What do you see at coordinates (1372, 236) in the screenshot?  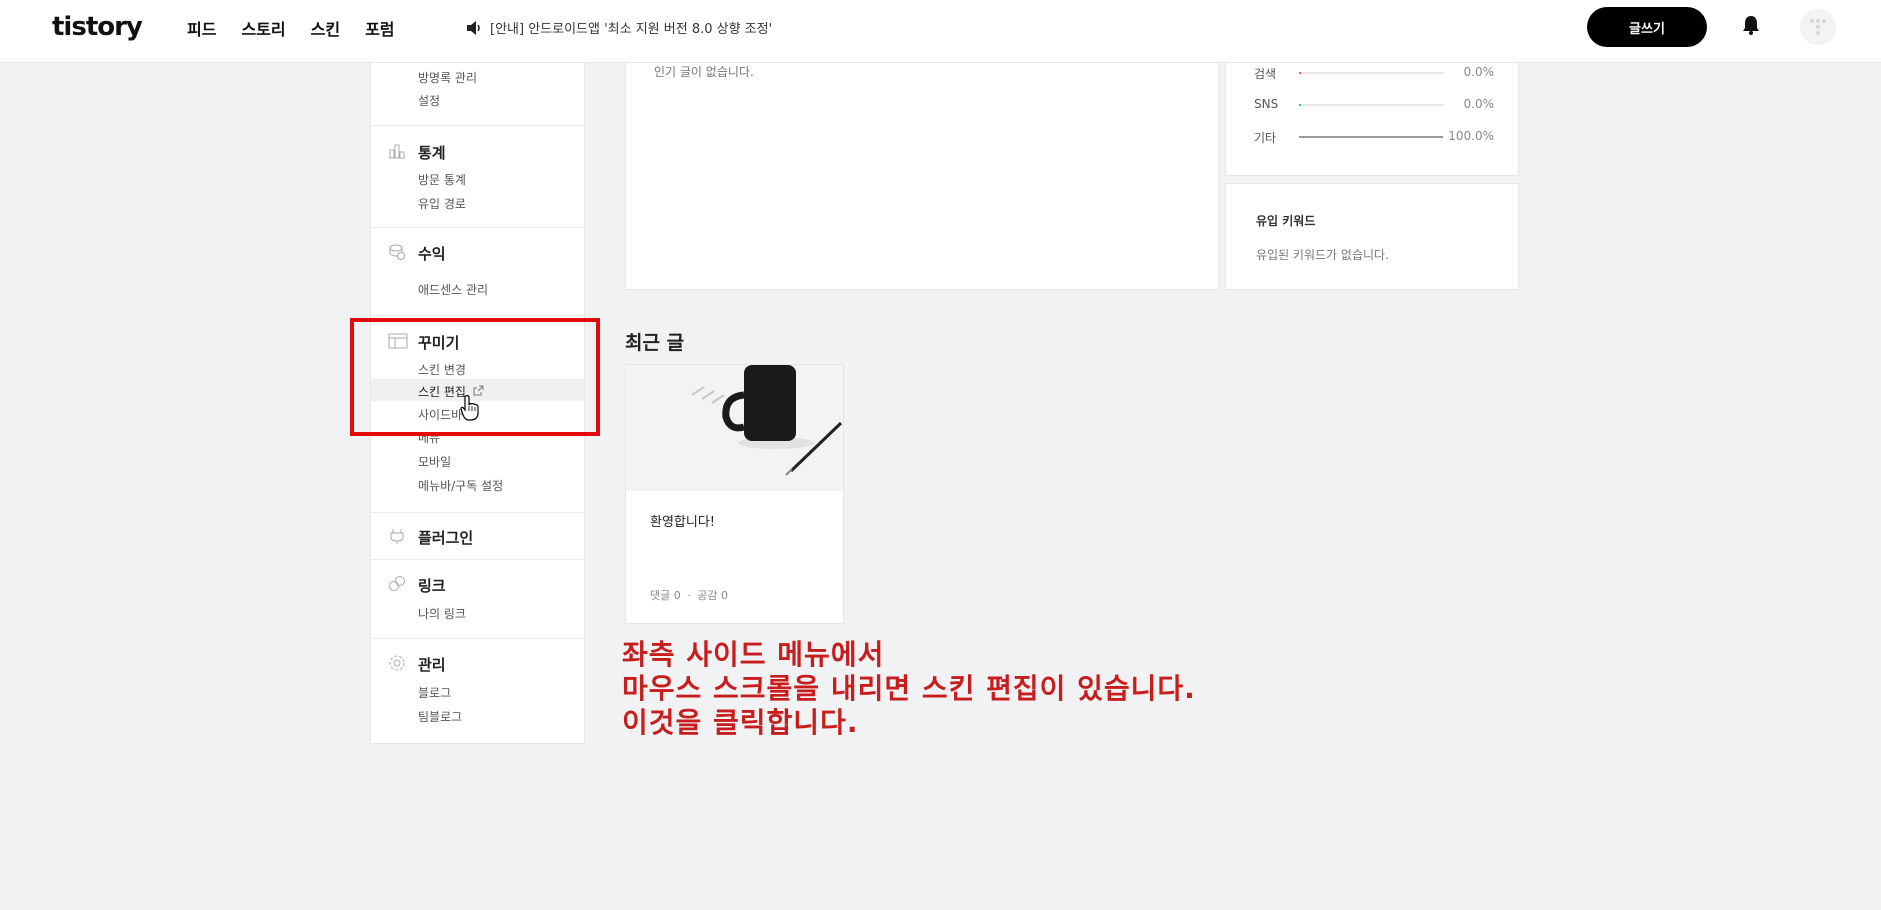 I see `keywords-card: 유입 키워드 유입된 키워드가 없습니다.` at bounding box center [1372, 236].